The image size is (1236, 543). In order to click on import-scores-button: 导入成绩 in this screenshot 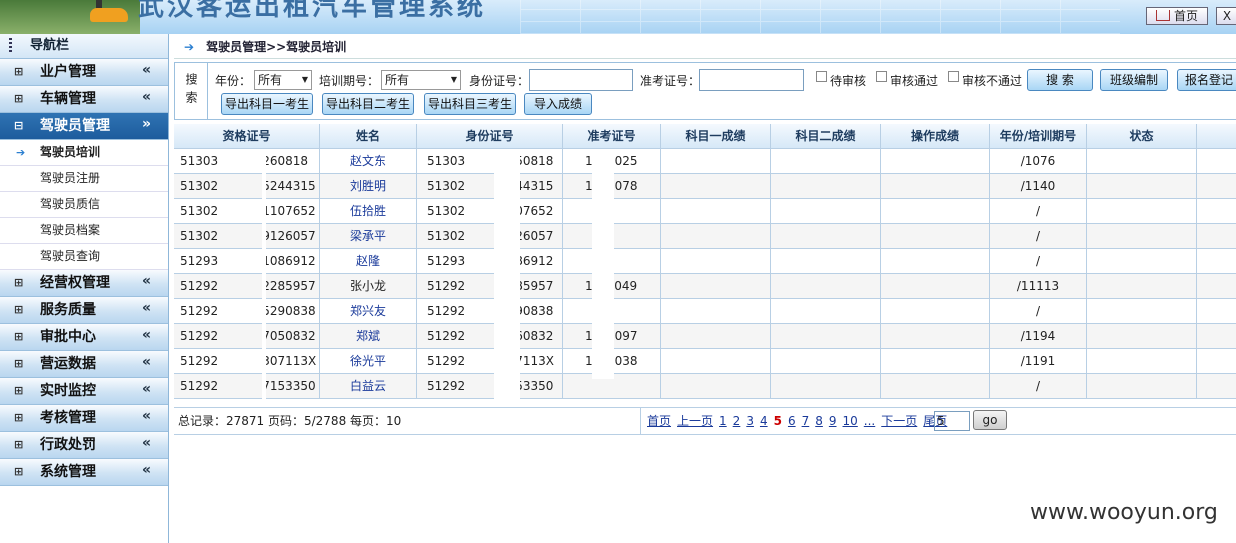, I will do `click(558, 104)`.